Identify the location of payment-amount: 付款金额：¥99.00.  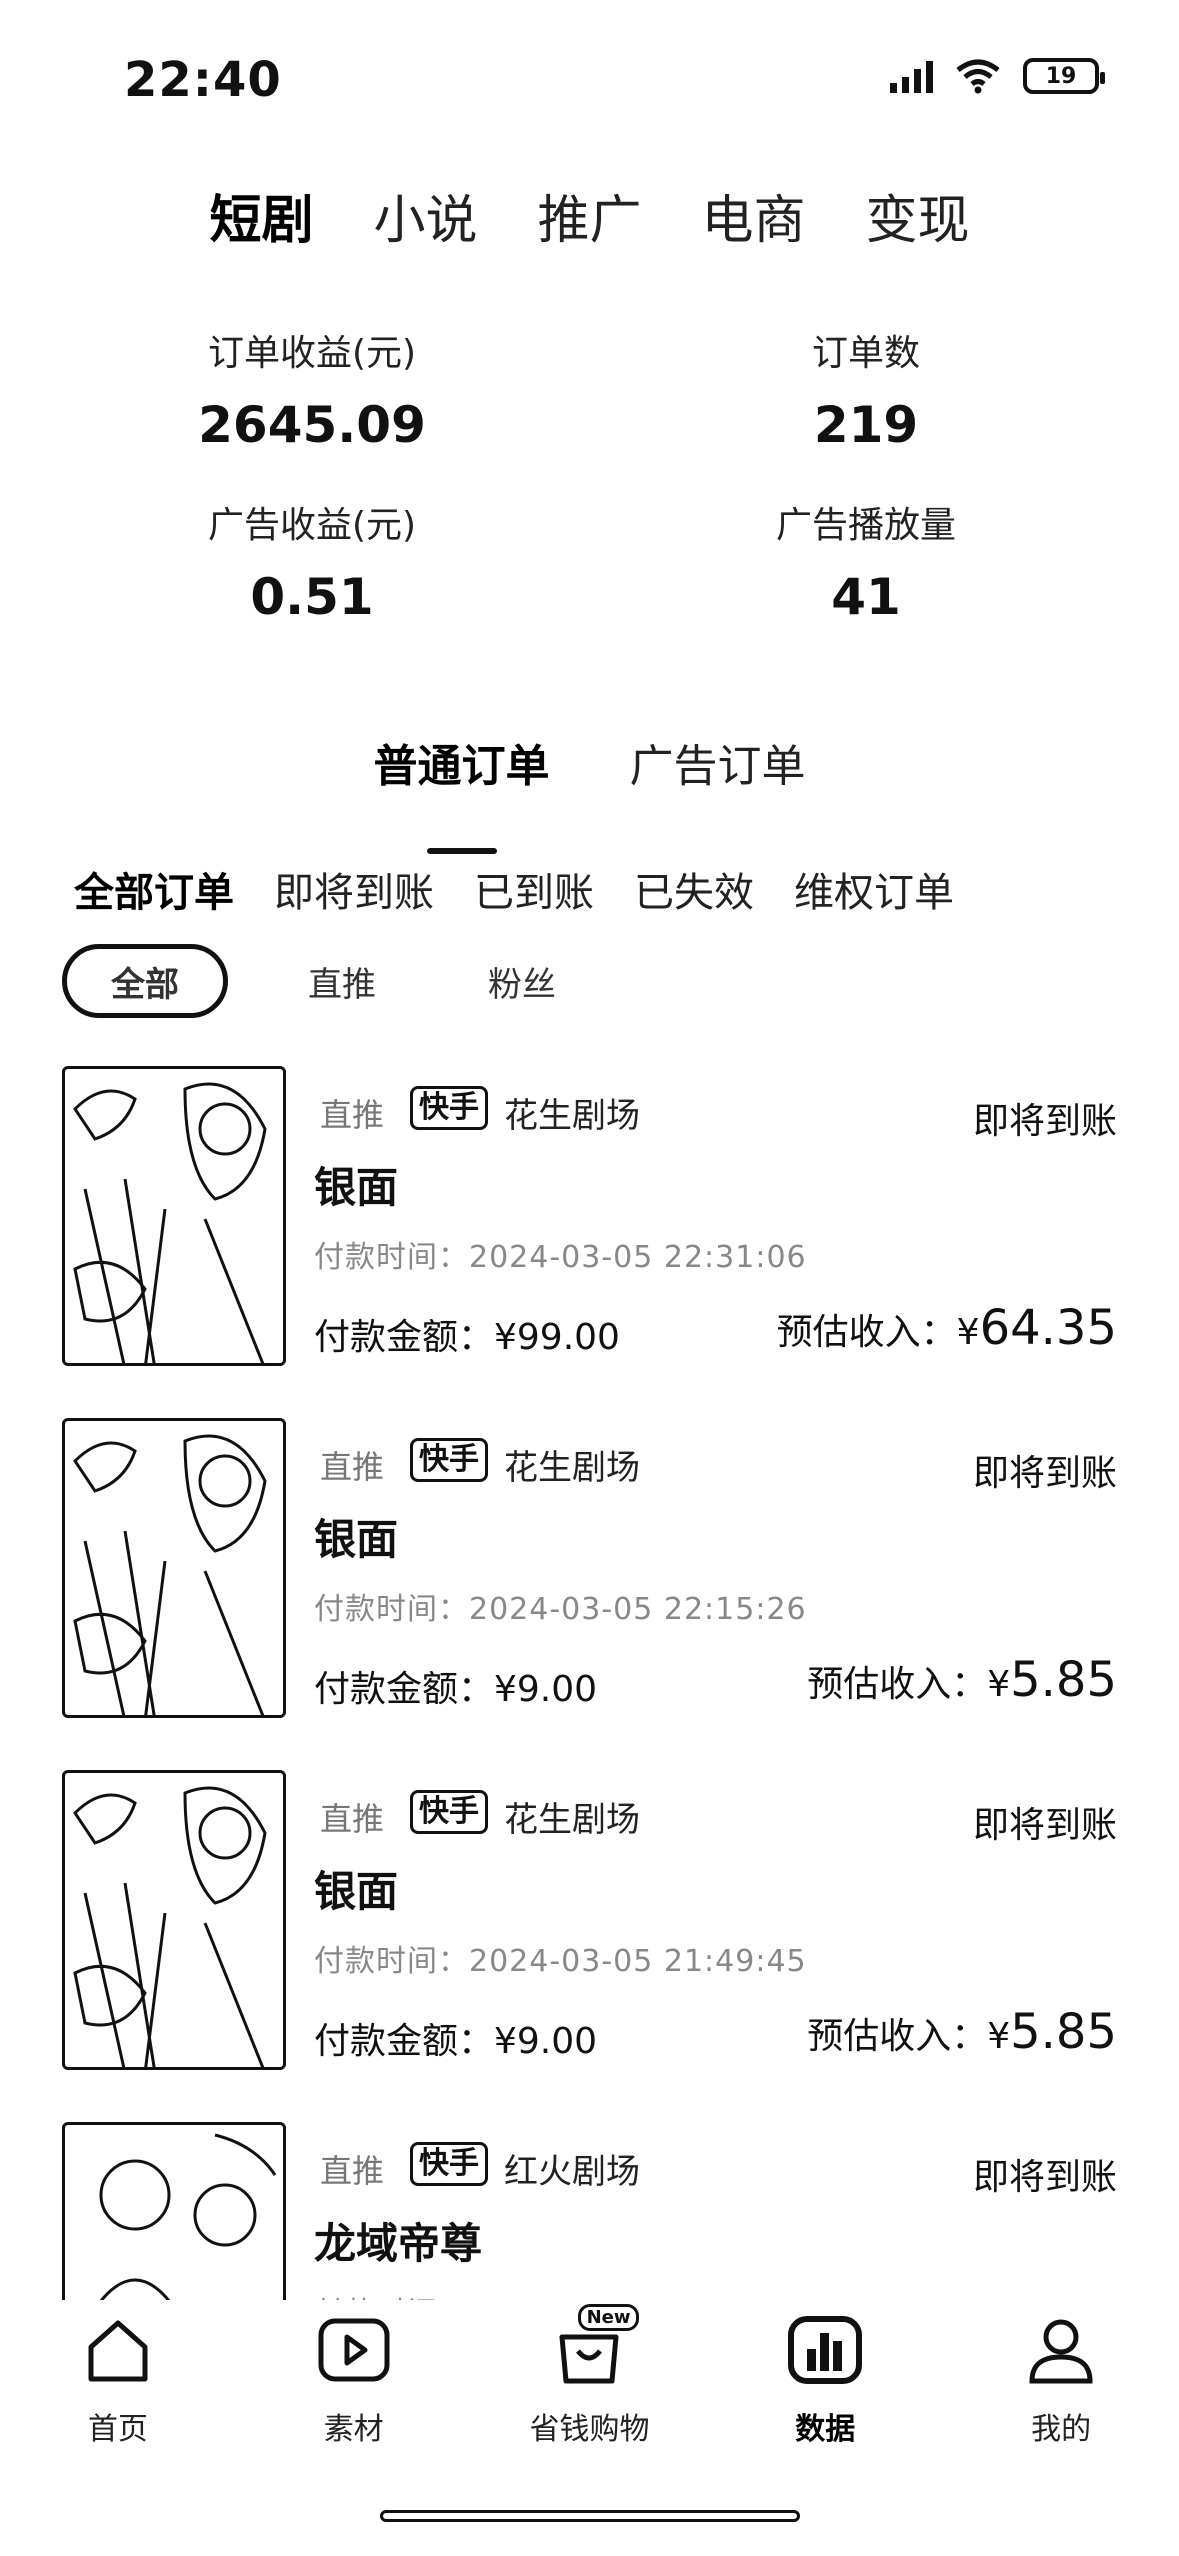
(467, 1337).